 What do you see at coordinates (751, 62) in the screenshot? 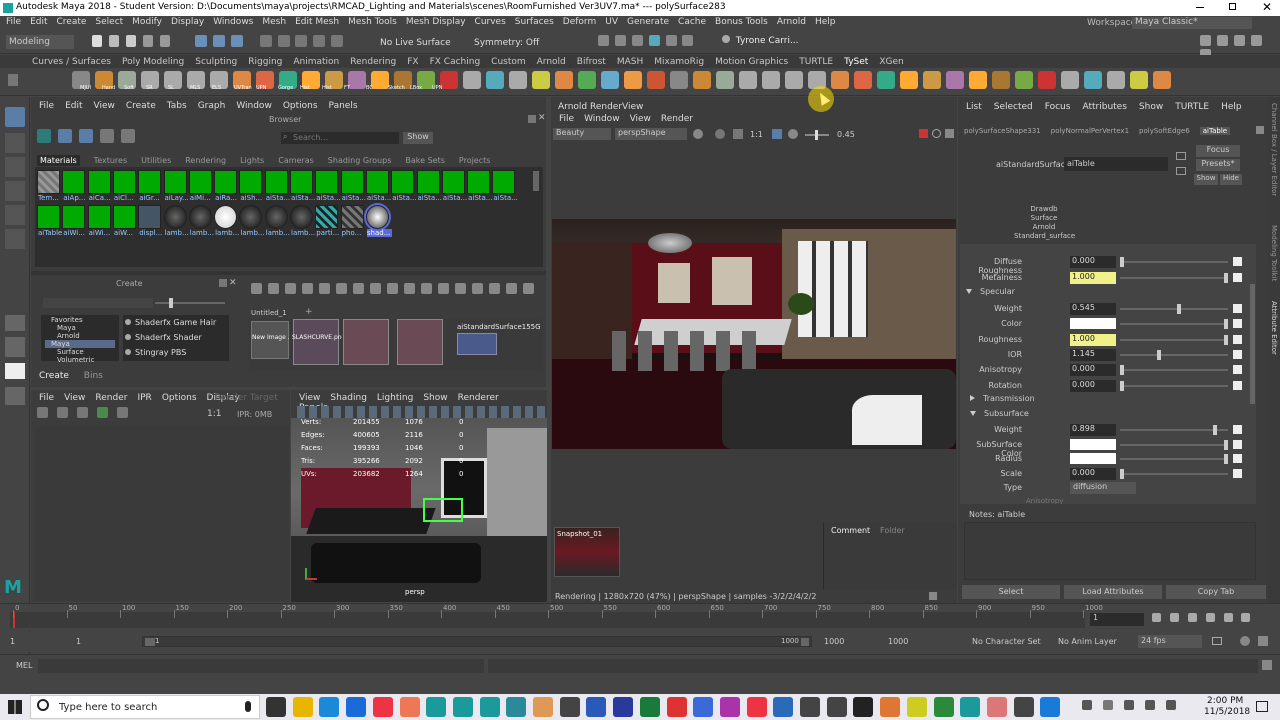
I see `shelf-tab: Motion Graphics` at bounding box center [751, 62].